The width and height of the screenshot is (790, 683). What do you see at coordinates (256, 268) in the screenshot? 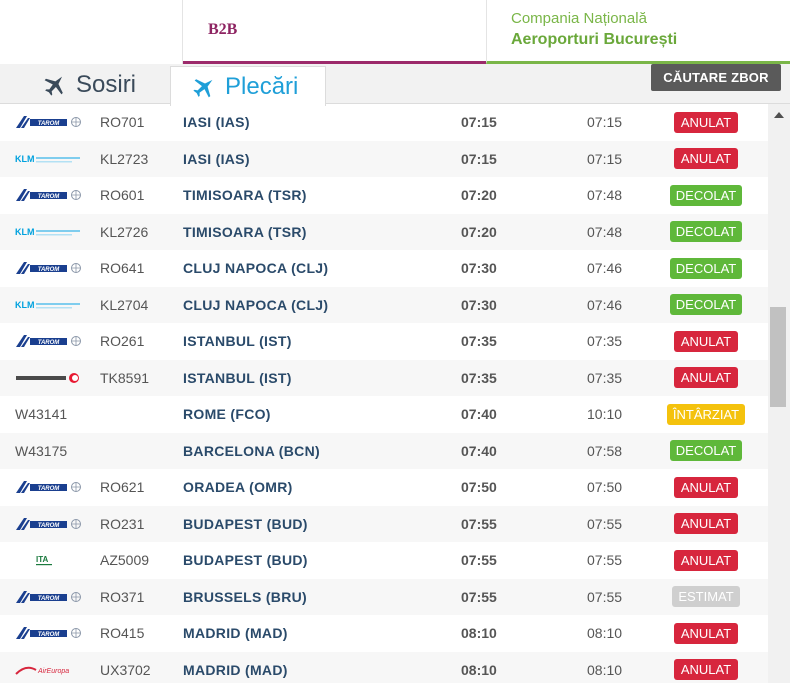
I see `destination: CLUJ NAPOCA (CLJ)` at bounding box center [256, 268].